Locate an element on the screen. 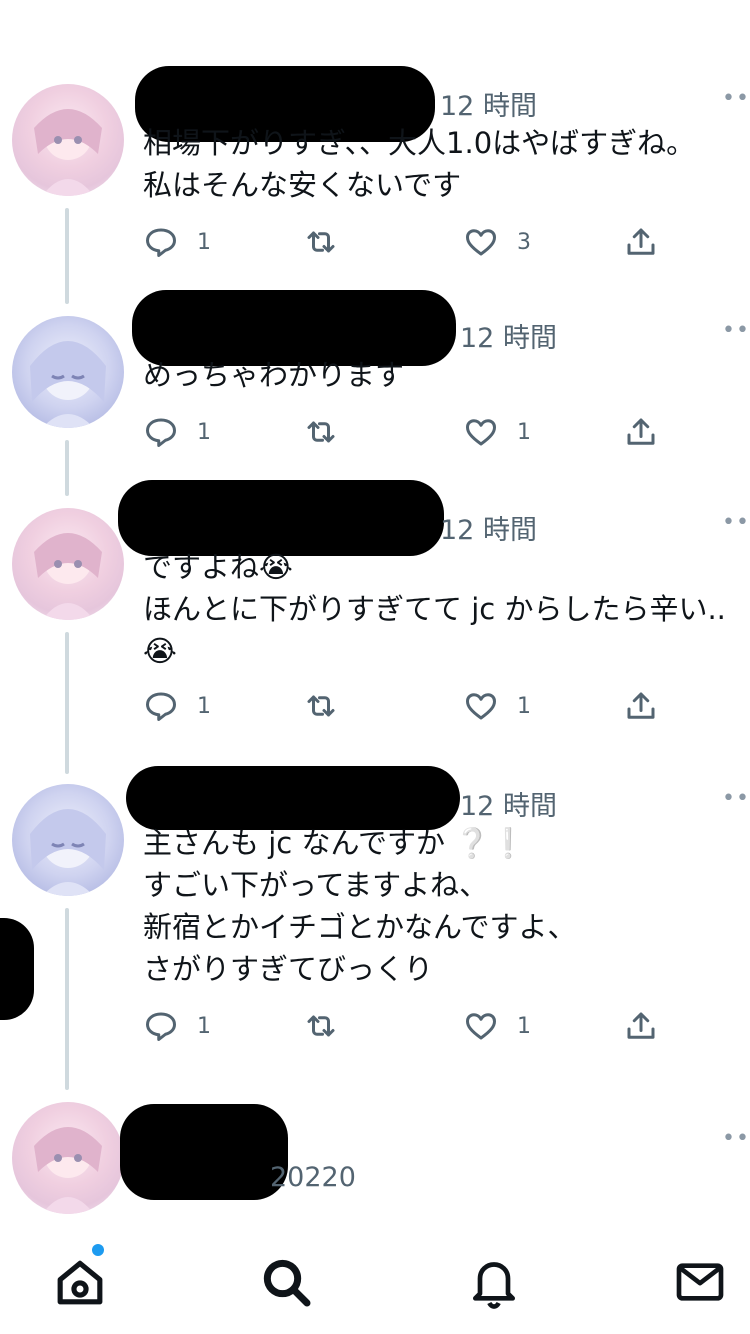 The image size is (750, 1334). like-button: 3 is located at coordinates (497, 242).